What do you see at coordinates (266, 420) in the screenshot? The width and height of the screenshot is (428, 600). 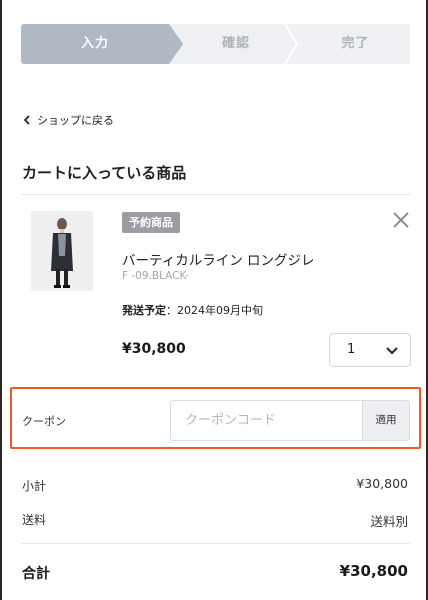 I see `coupon-code-input` at bounding box center [266, 420].